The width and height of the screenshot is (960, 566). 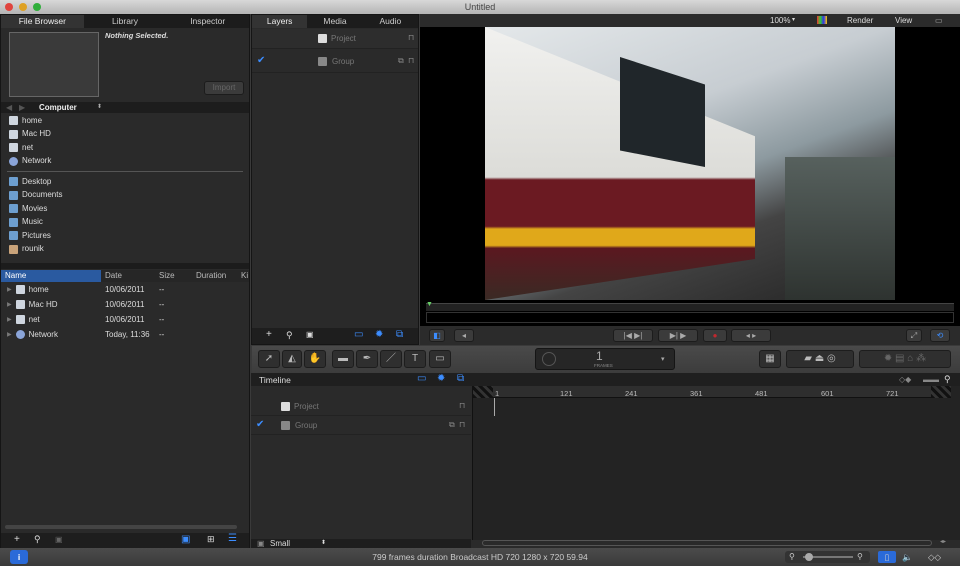 I want to click on sidebar-item-network: Network, so click(x=125, y=162).